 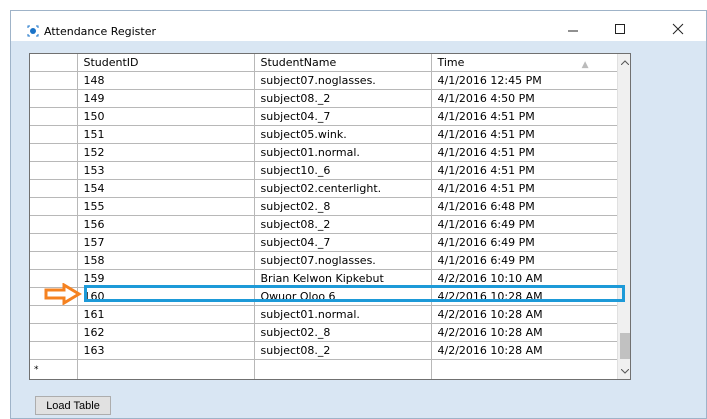 I want to click on cell-studentid: 149, so click(x=166, y=98).